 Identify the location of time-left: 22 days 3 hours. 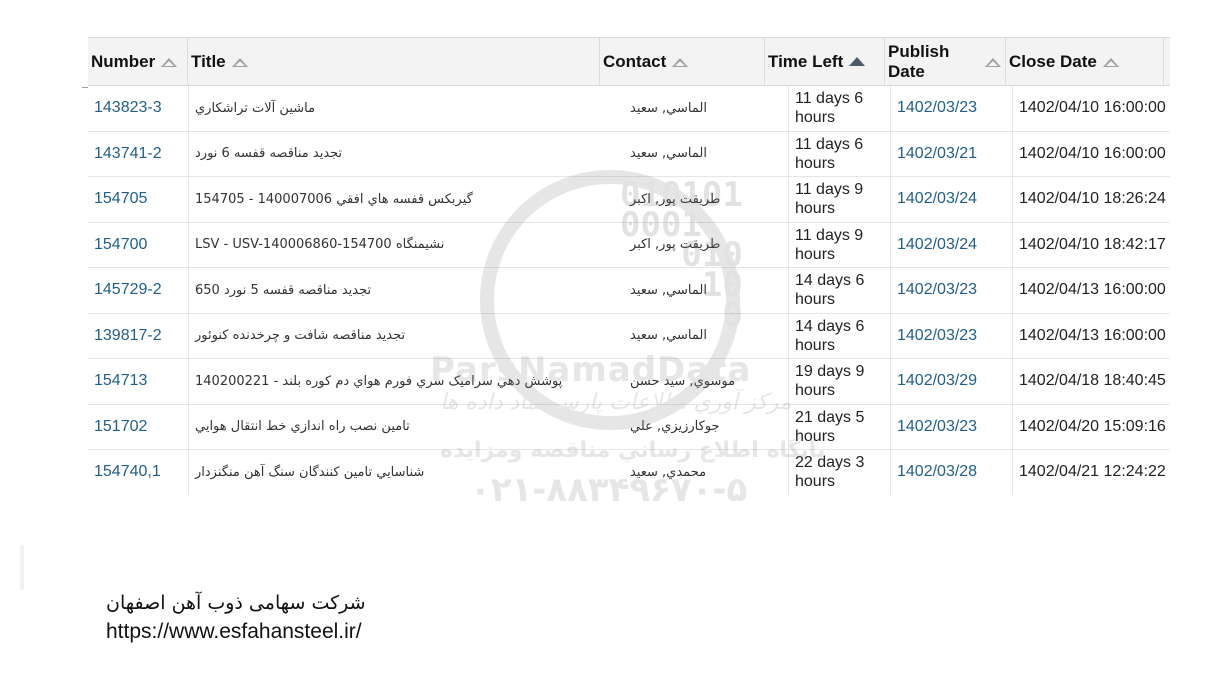
(839, 472).